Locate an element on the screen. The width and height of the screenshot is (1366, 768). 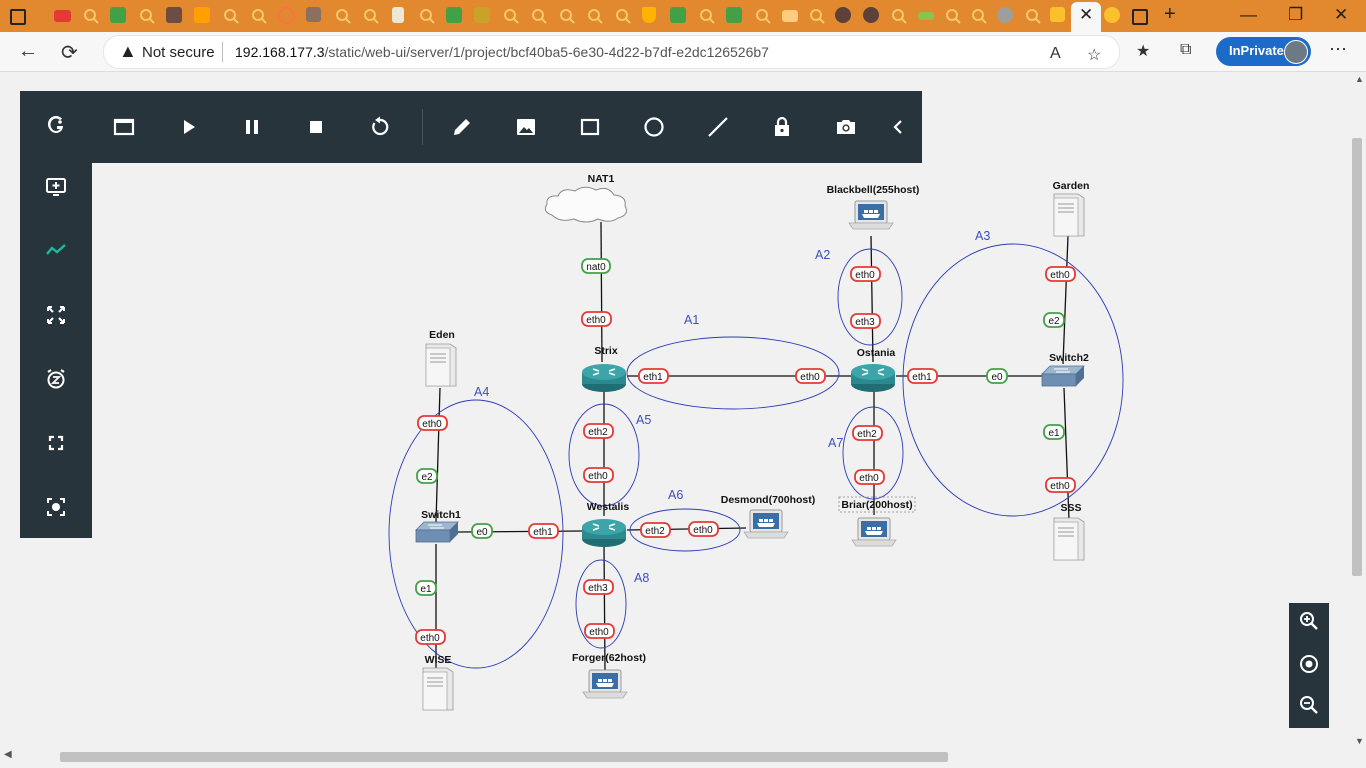
link-blackbell-ostania is located at coordinates (872, 299).